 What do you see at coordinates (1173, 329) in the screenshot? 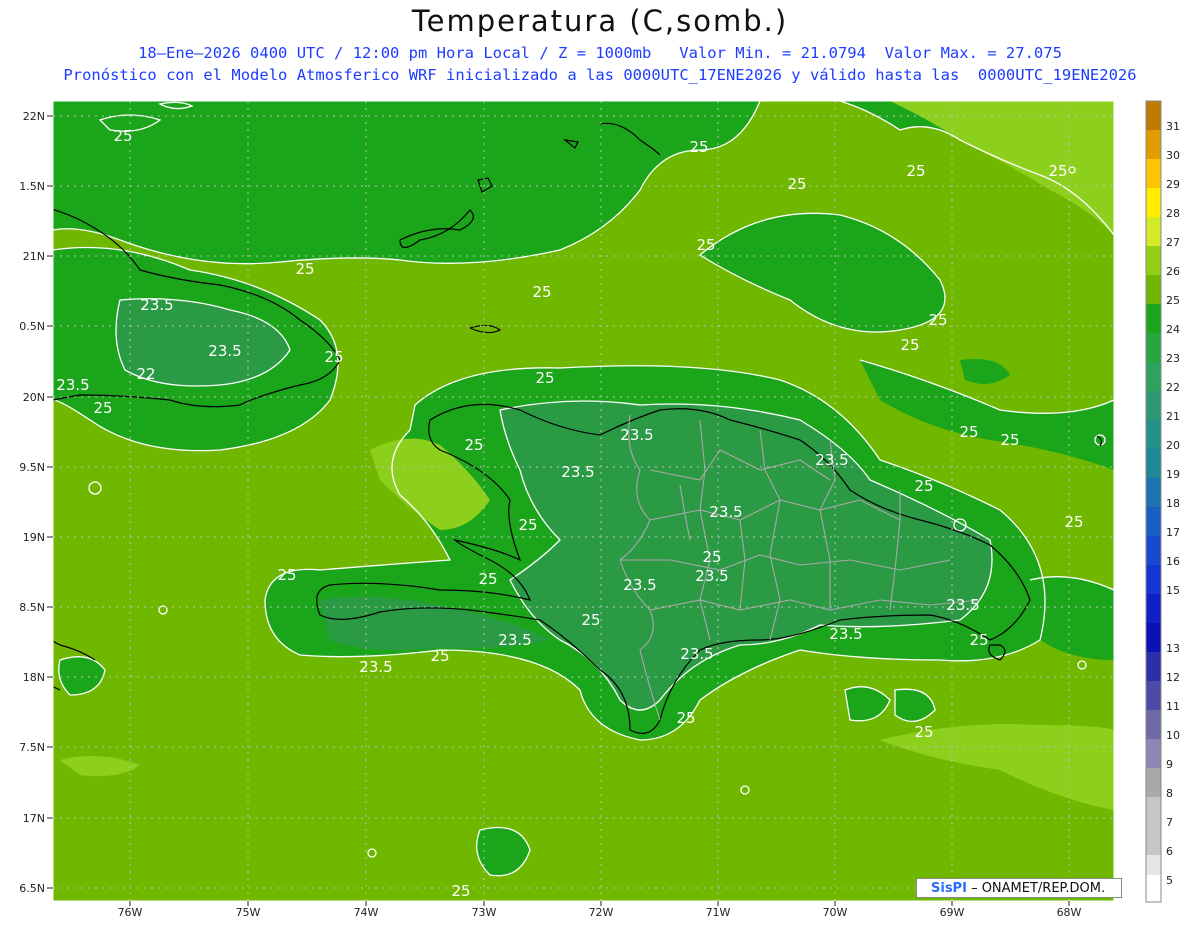
I see `colorbar-label: 24` at bounding box center [1173, 329].